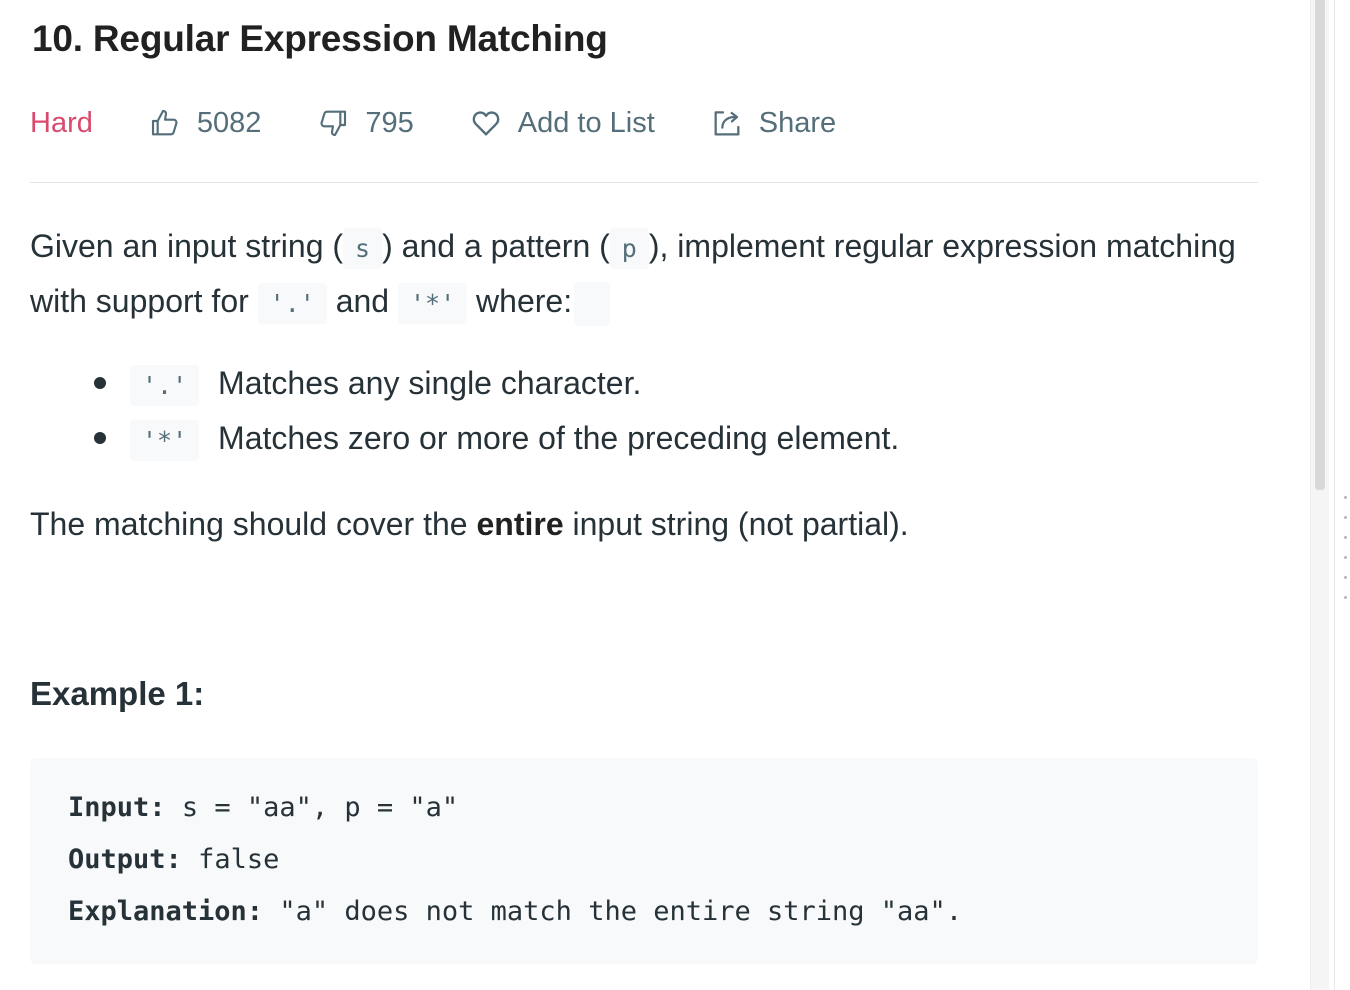 The height and width of the screenshot is (990, 1350). I want to click on output-label: Output:, so click(125, 859).